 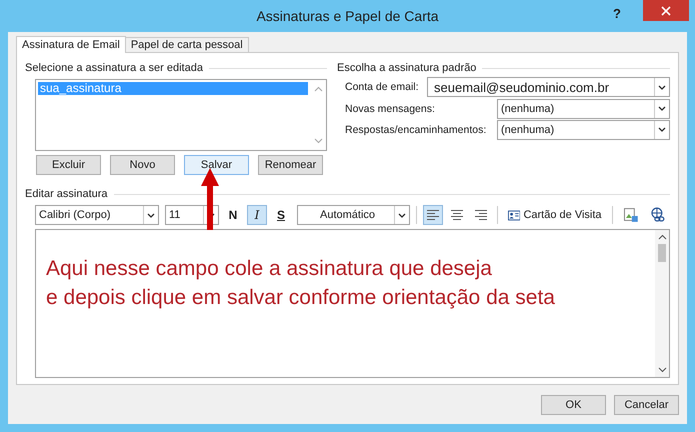 I want to click on section-heading: Selecione a assinatura a ser editada, so click(x=114, y=68).